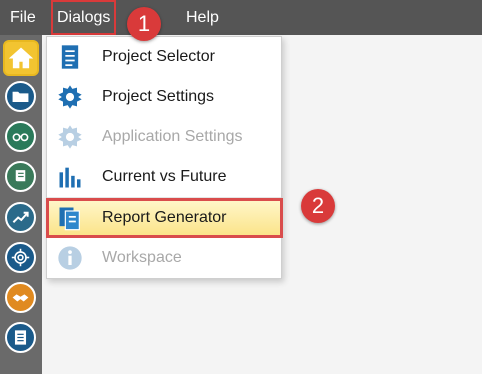  I want to click on menu-item-current-vs-future: Current vs Future, so click(164, 177).